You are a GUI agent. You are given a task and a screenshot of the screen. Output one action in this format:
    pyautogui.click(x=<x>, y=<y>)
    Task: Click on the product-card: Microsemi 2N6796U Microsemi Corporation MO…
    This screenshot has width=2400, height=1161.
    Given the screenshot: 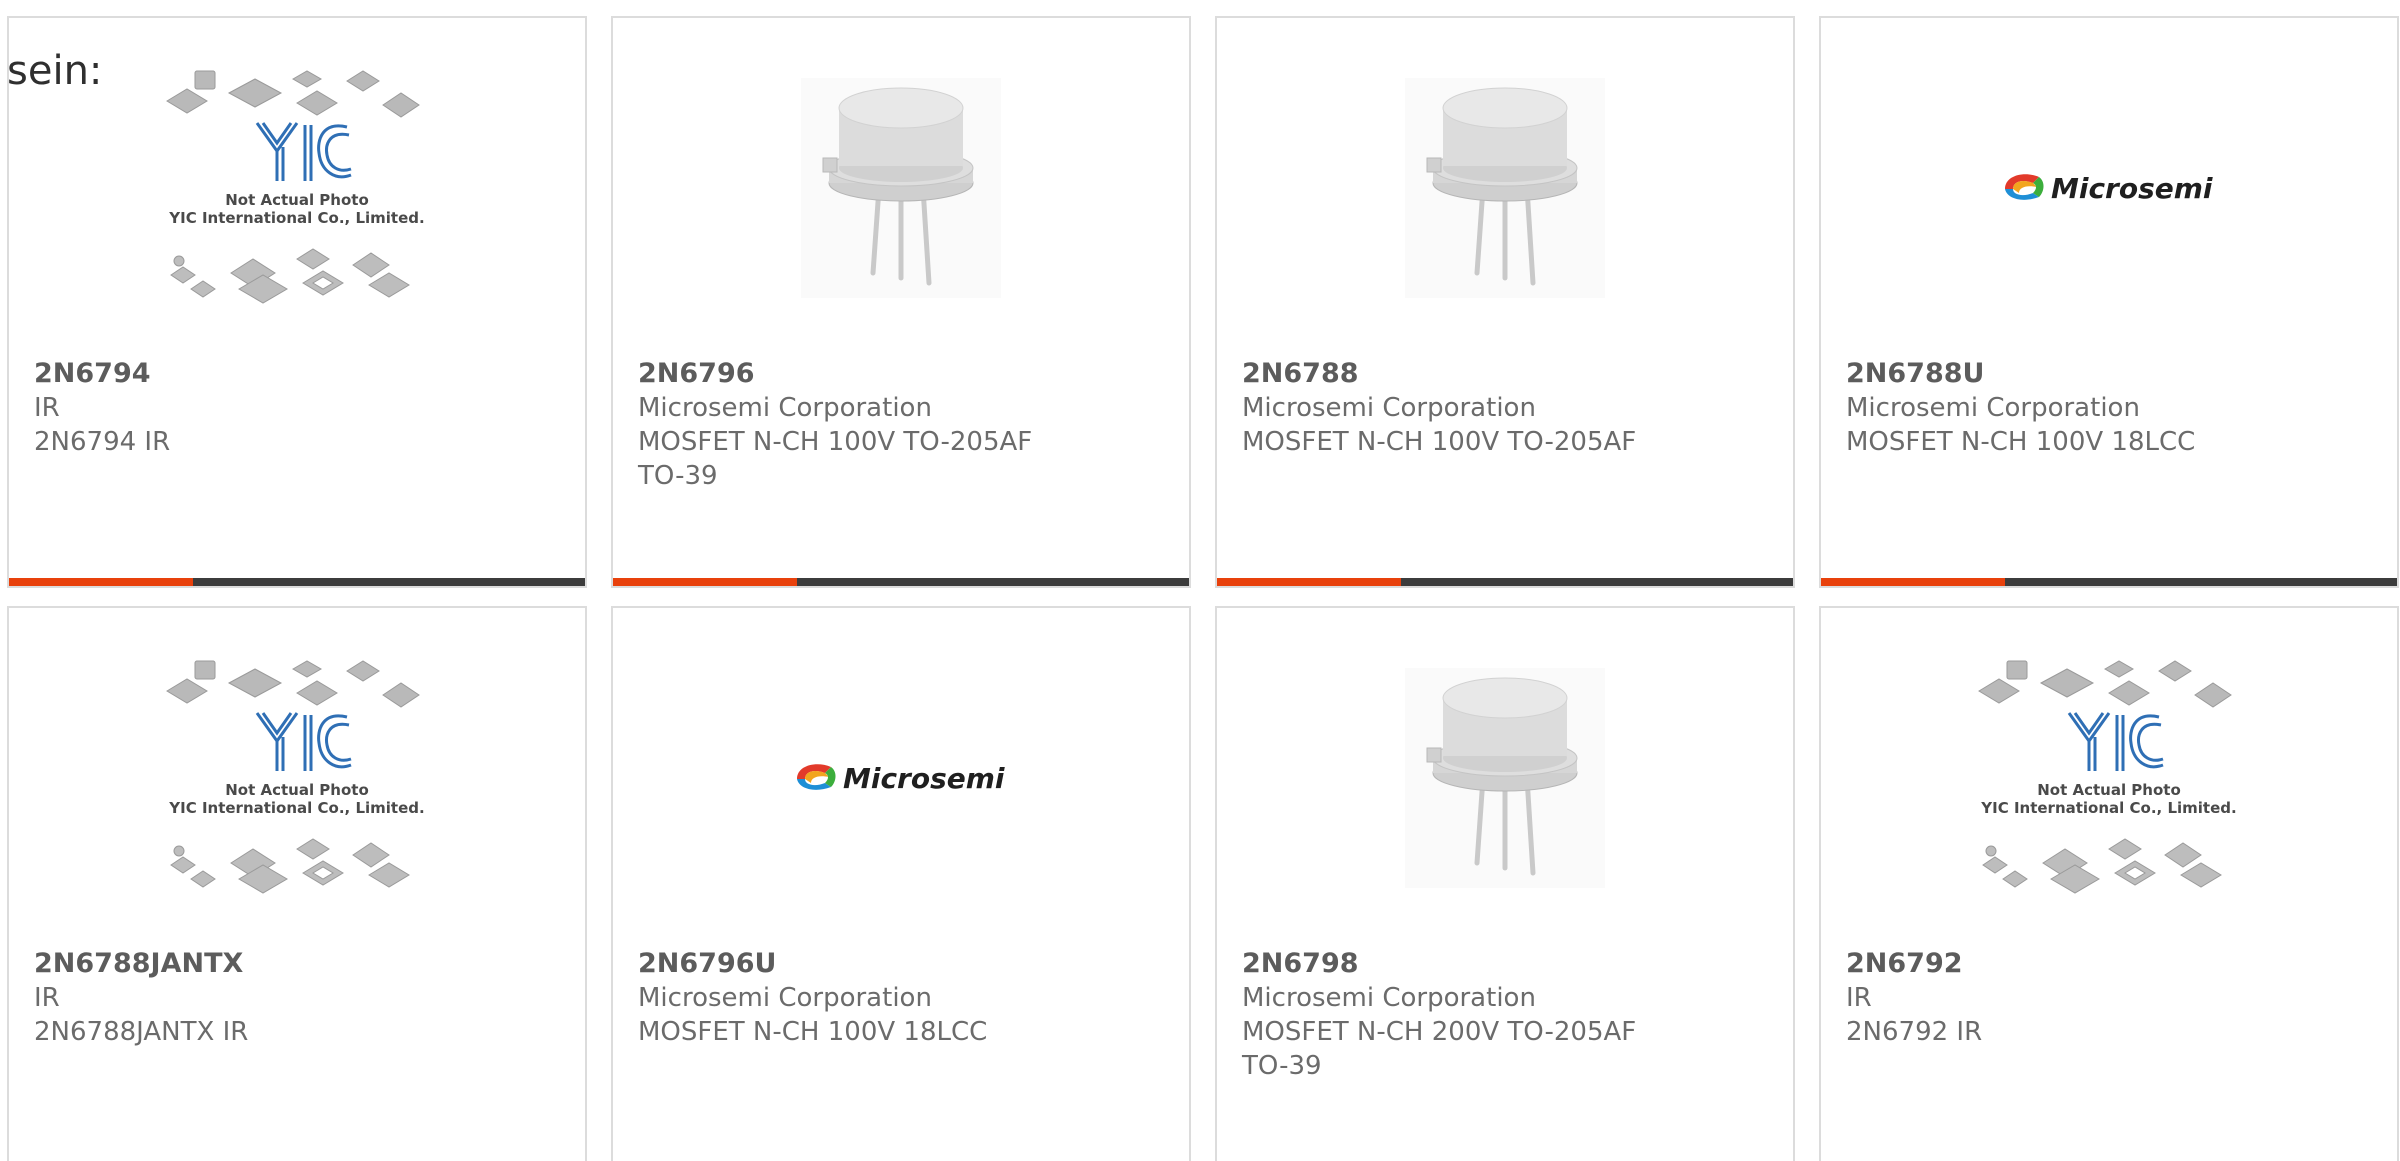 What is the action you would take?
    pyautogui.click(x=901, y=883)
    